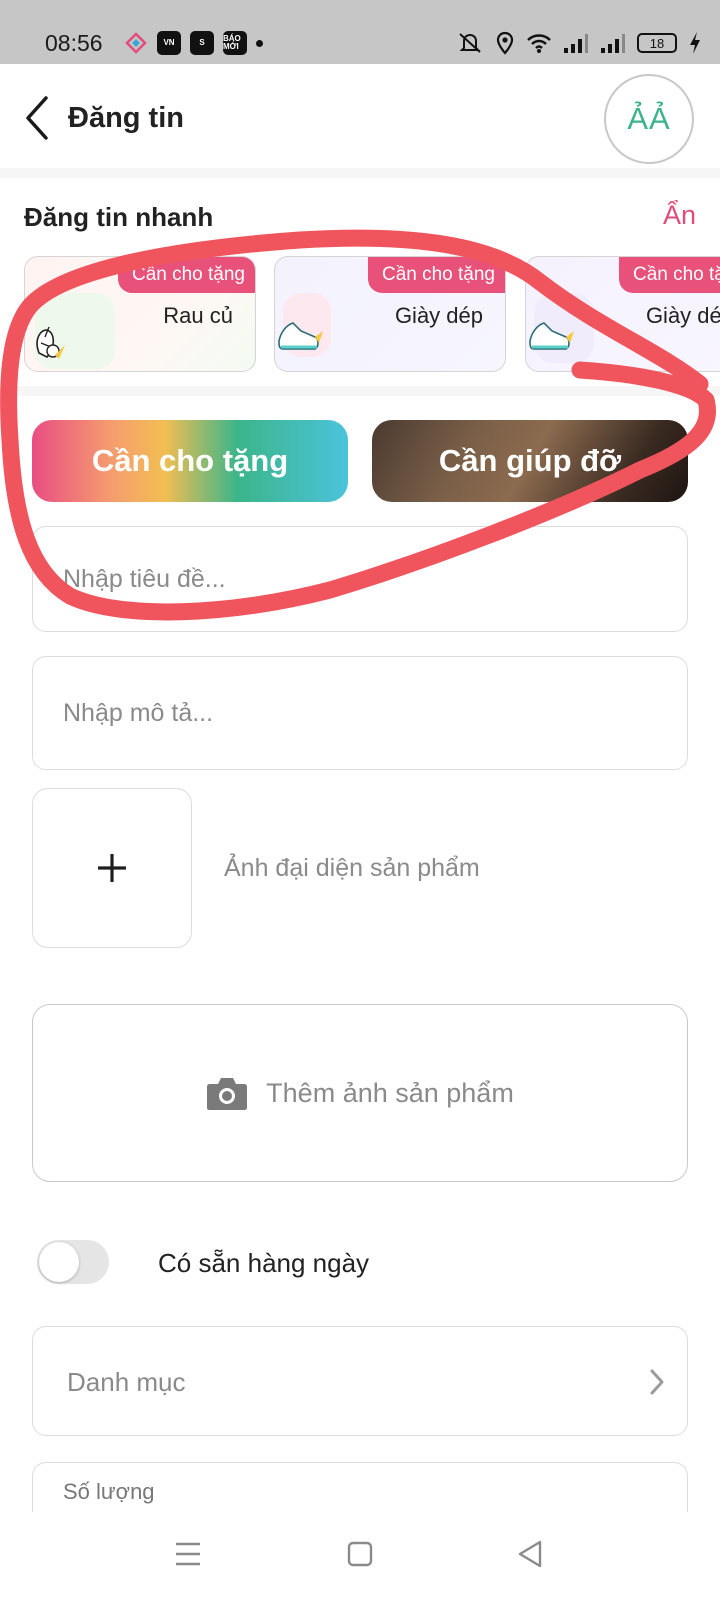 This screenshot has width=720, height=1600. I want to click on triangle-back-icon, so click(530, 1554).